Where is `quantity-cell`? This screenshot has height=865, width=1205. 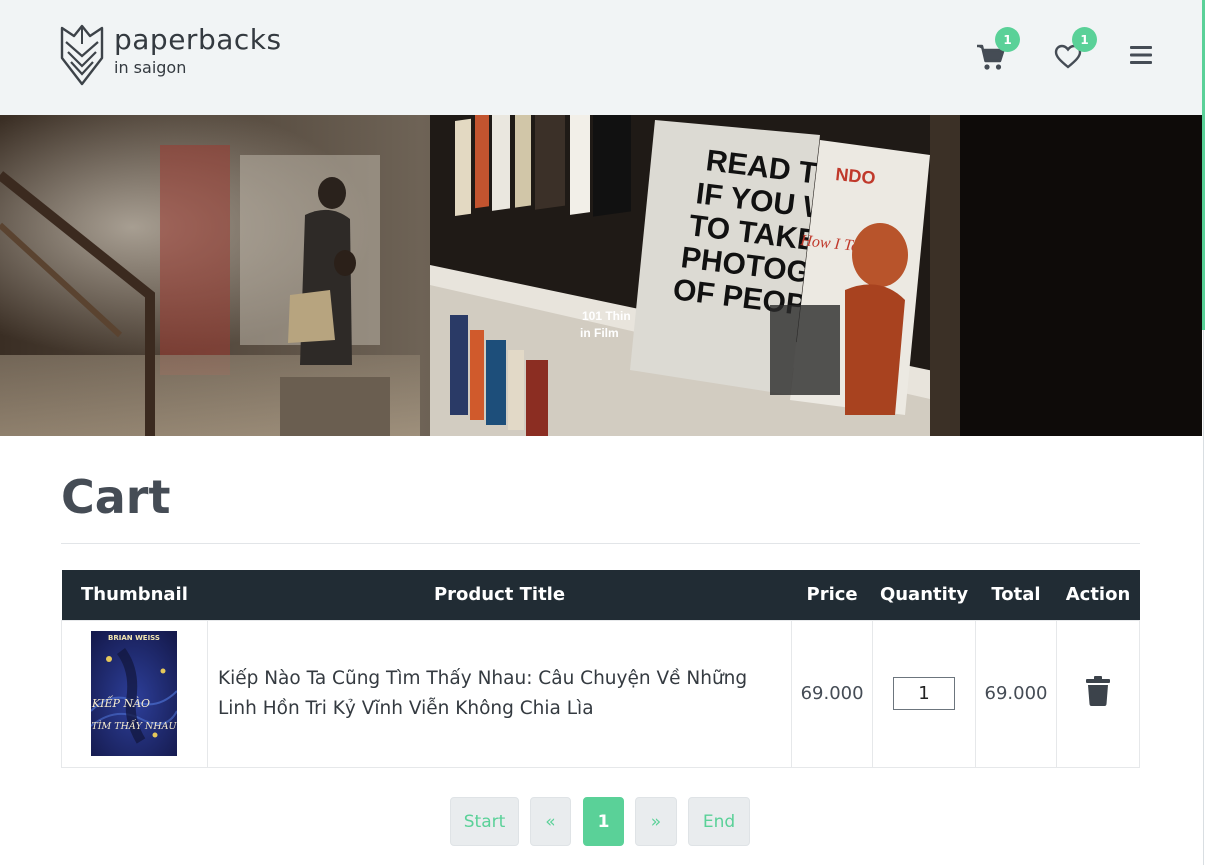 quantity-cell is located at coordinates (924, 693).